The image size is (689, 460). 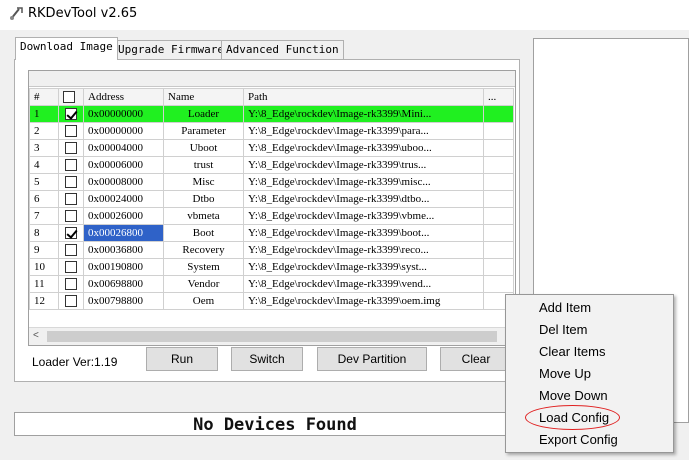 I want to click on row-address: 0x00698800, so click(x=123, y=284).